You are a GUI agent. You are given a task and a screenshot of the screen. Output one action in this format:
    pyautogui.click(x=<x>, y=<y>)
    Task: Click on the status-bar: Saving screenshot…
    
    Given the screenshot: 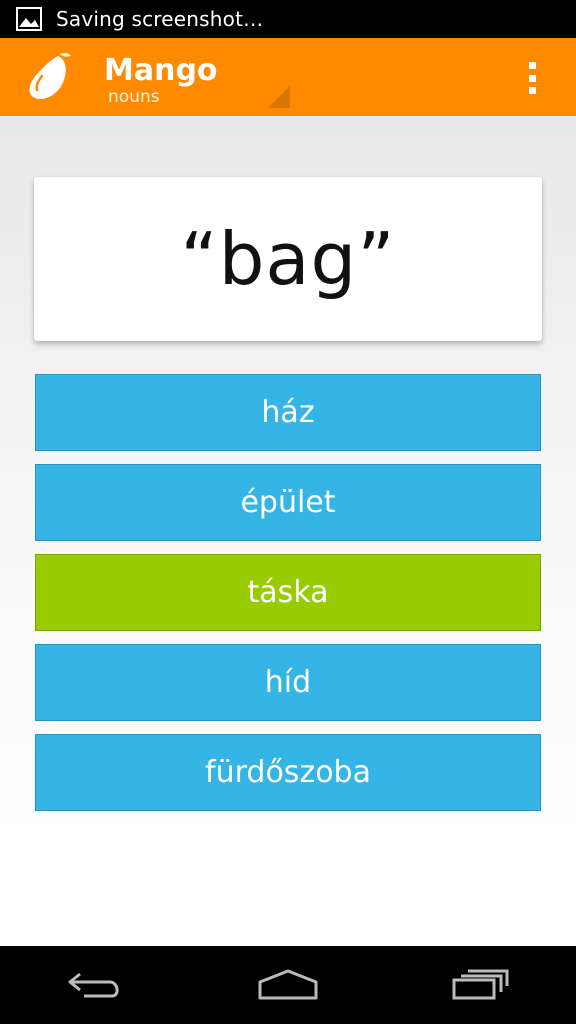 What is the action you would take?
    pyautogui.click(x=288, y=19)
    